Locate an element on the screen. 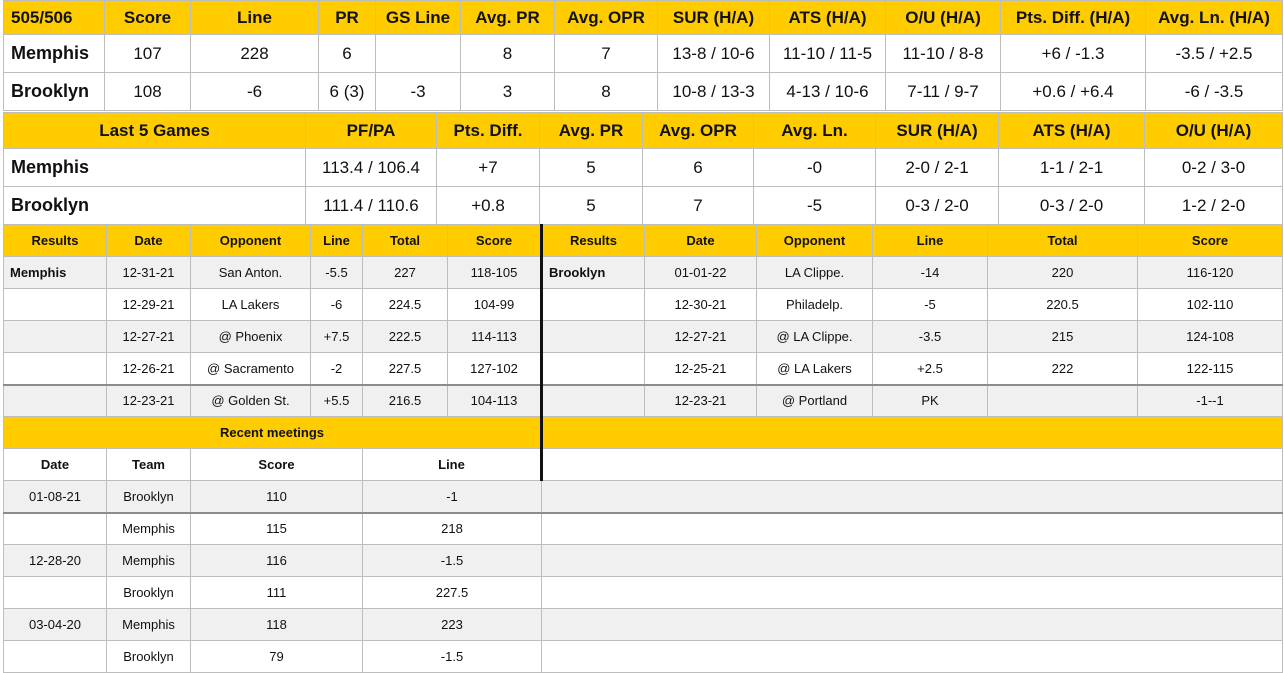  opponent-cell: San Anton. is located at coordinates (250, 272).